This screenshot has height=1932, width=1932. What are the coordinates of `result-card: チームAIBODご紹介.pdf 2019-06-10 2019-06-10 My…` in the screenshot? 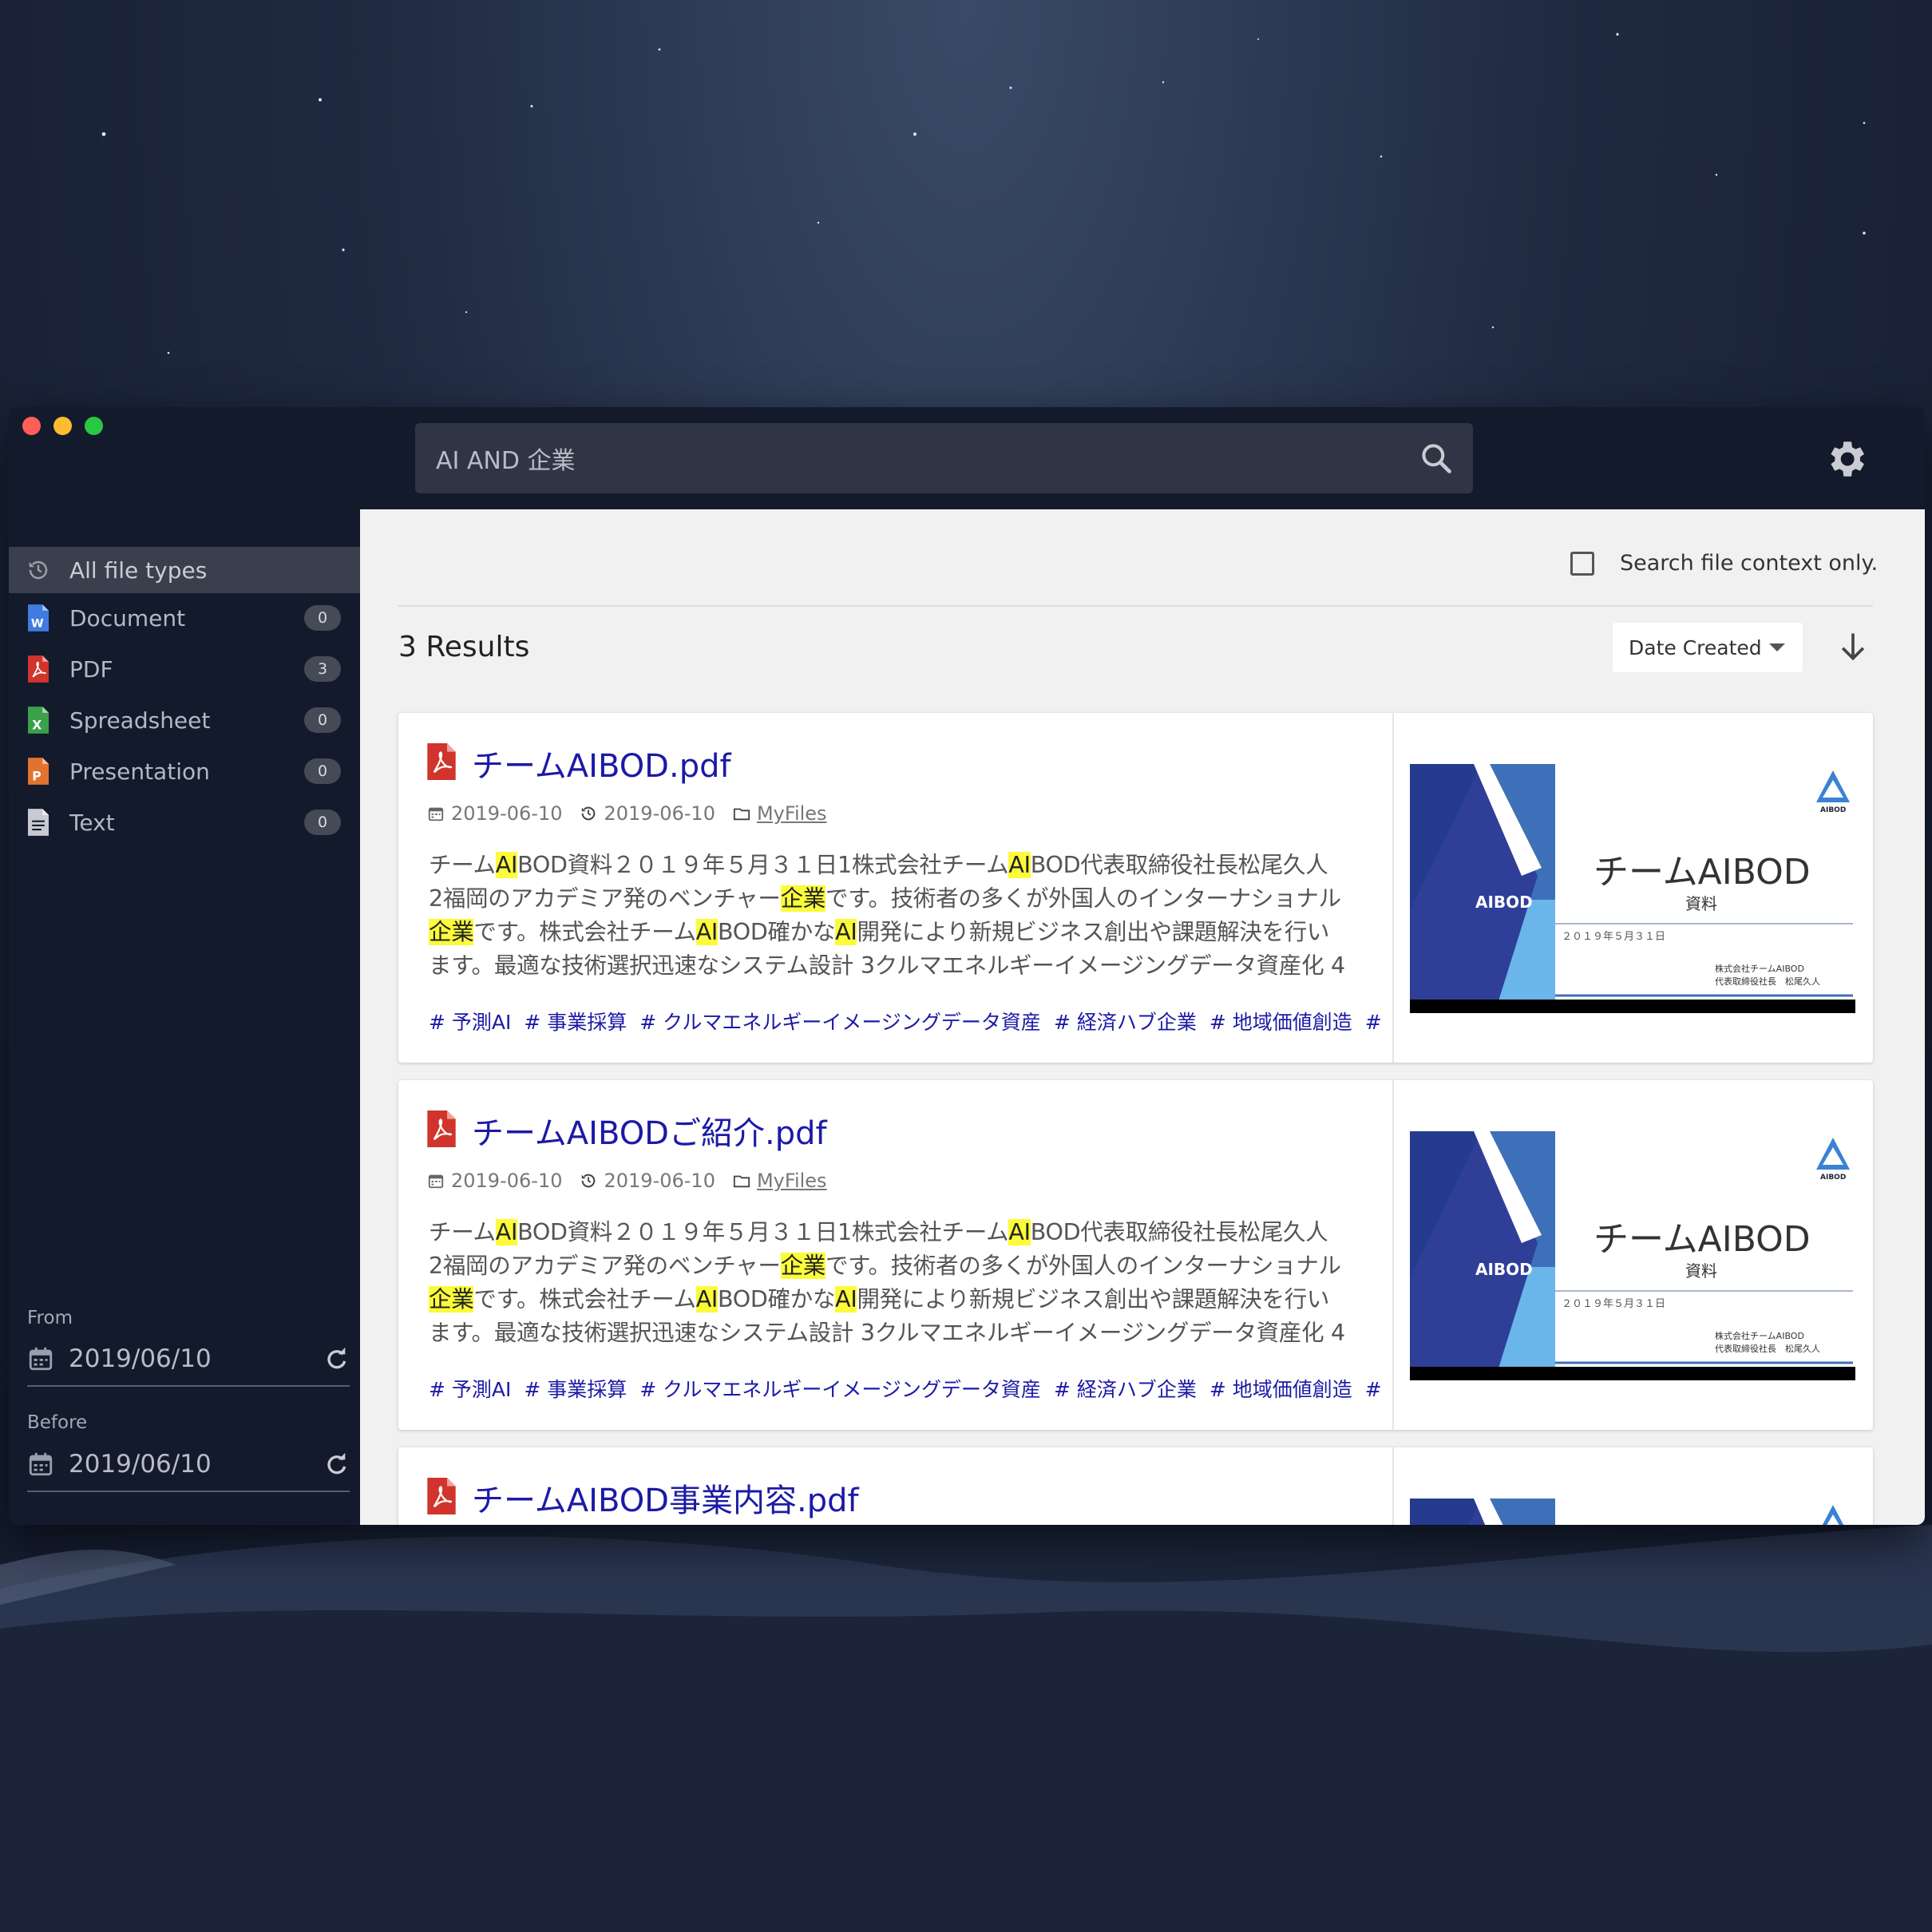 It's located at (1135, 1255).